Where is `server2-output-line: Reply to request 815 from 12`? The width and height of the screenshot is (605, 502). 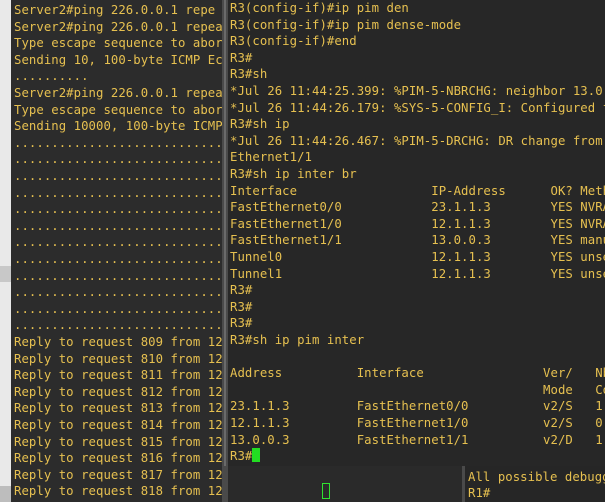 server2-output-line: Reply to request 815 from 12 is located at coordinates (118, 441).